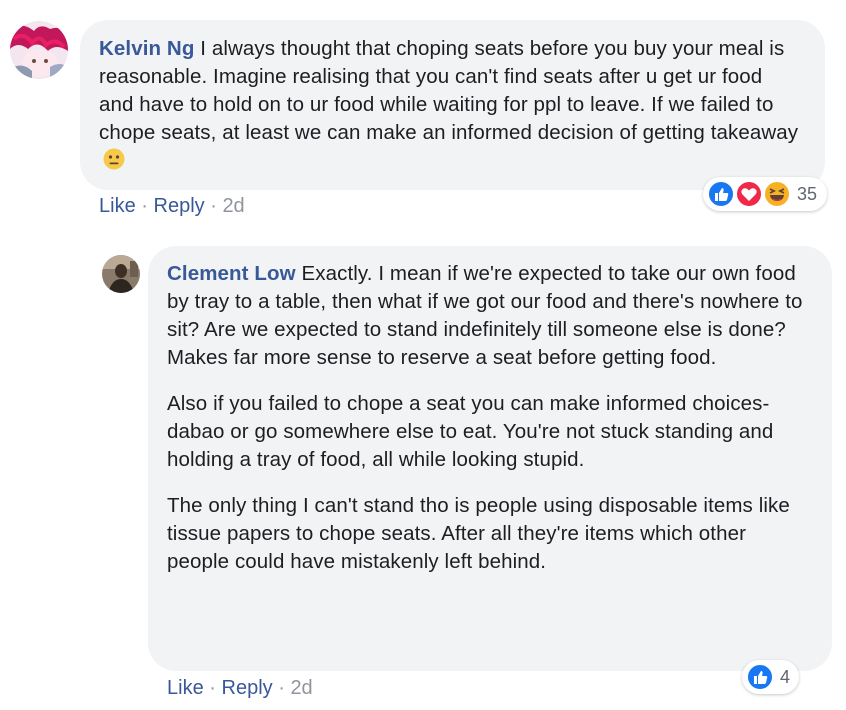 The width and height of the screenshot is (846, 710). What do you see at coordinates (785, 676) in the screenshot?
I see `reaction-count: 4` at bounding box center [785, 676].